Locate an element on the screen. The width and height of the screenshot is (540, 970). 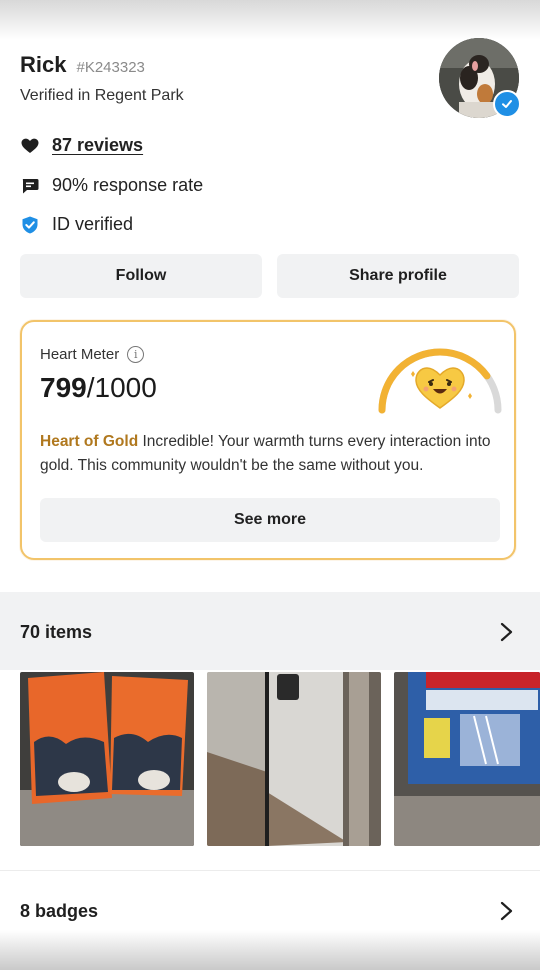
follow-button: Follow is located at coordinates (141, 276).